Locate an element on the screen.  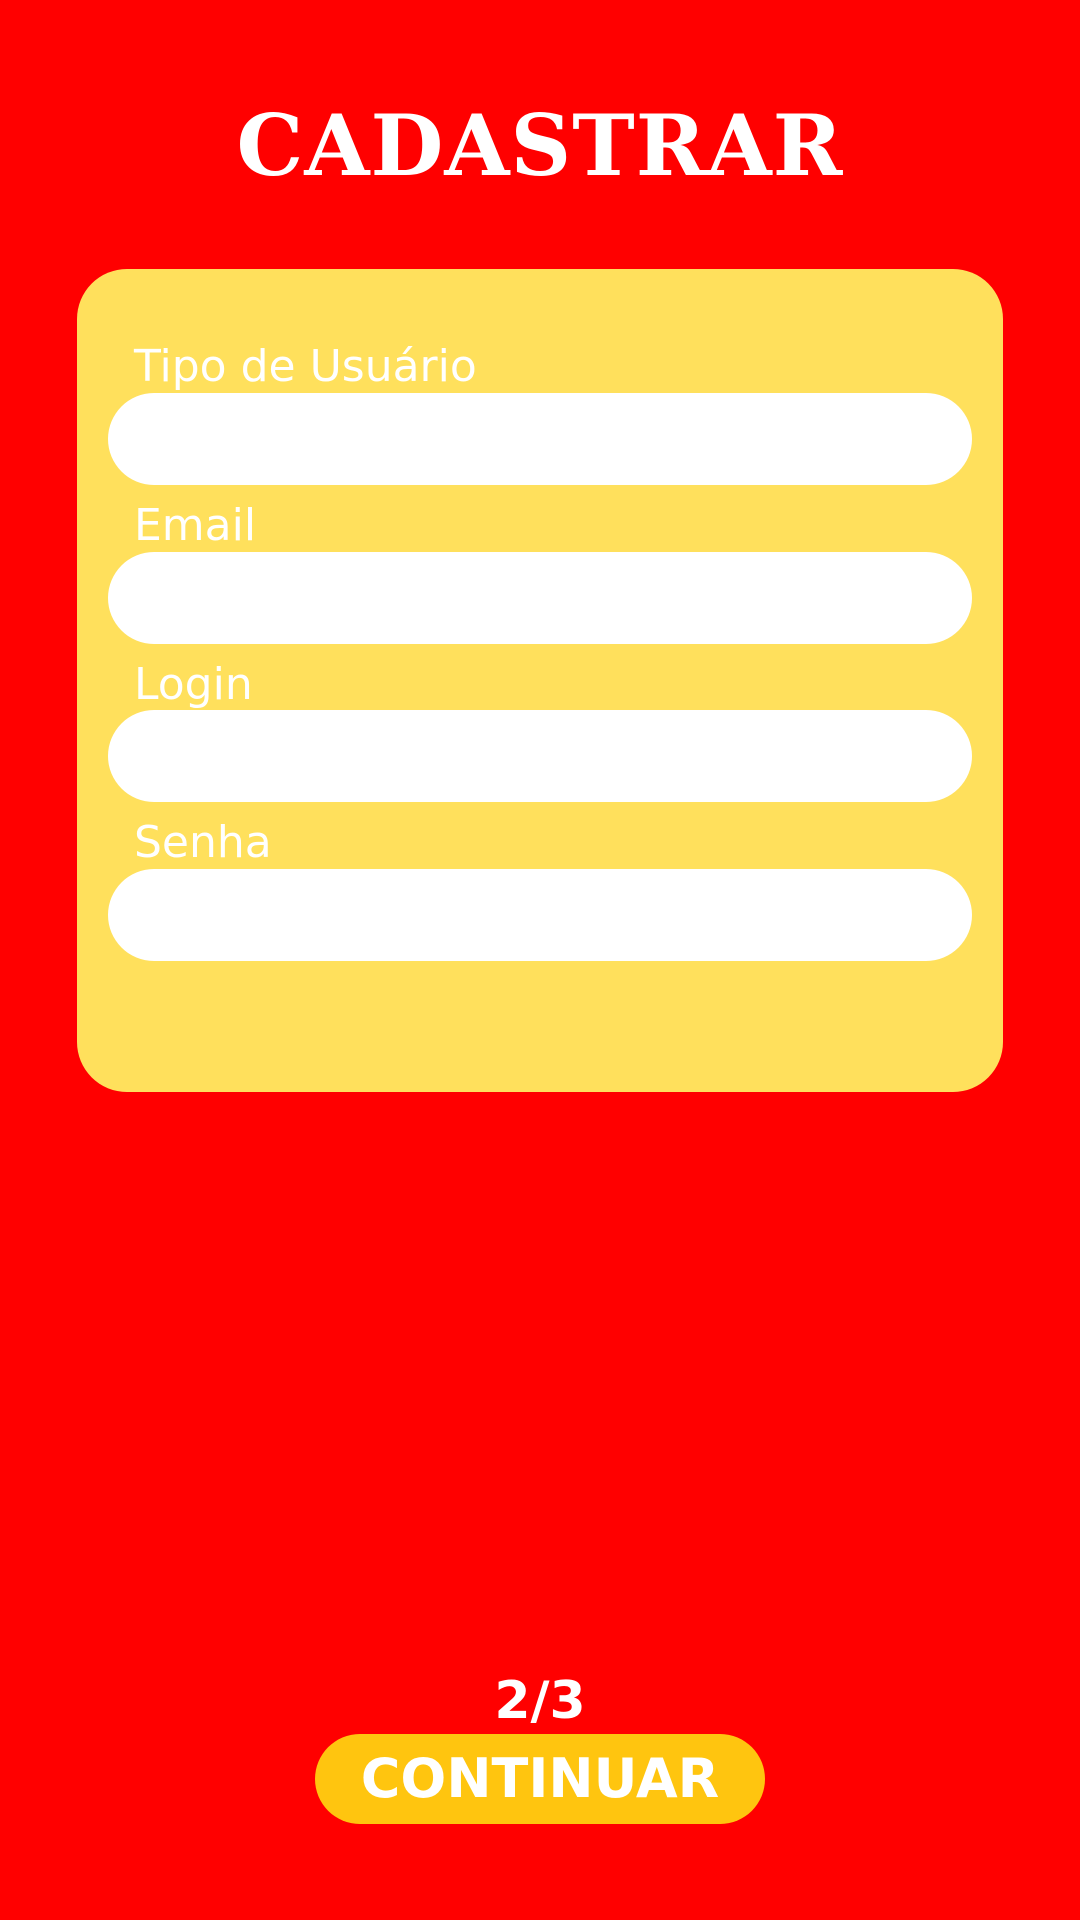
user-type-label: Tipo de Usuário is located at coordinates (305, 366).